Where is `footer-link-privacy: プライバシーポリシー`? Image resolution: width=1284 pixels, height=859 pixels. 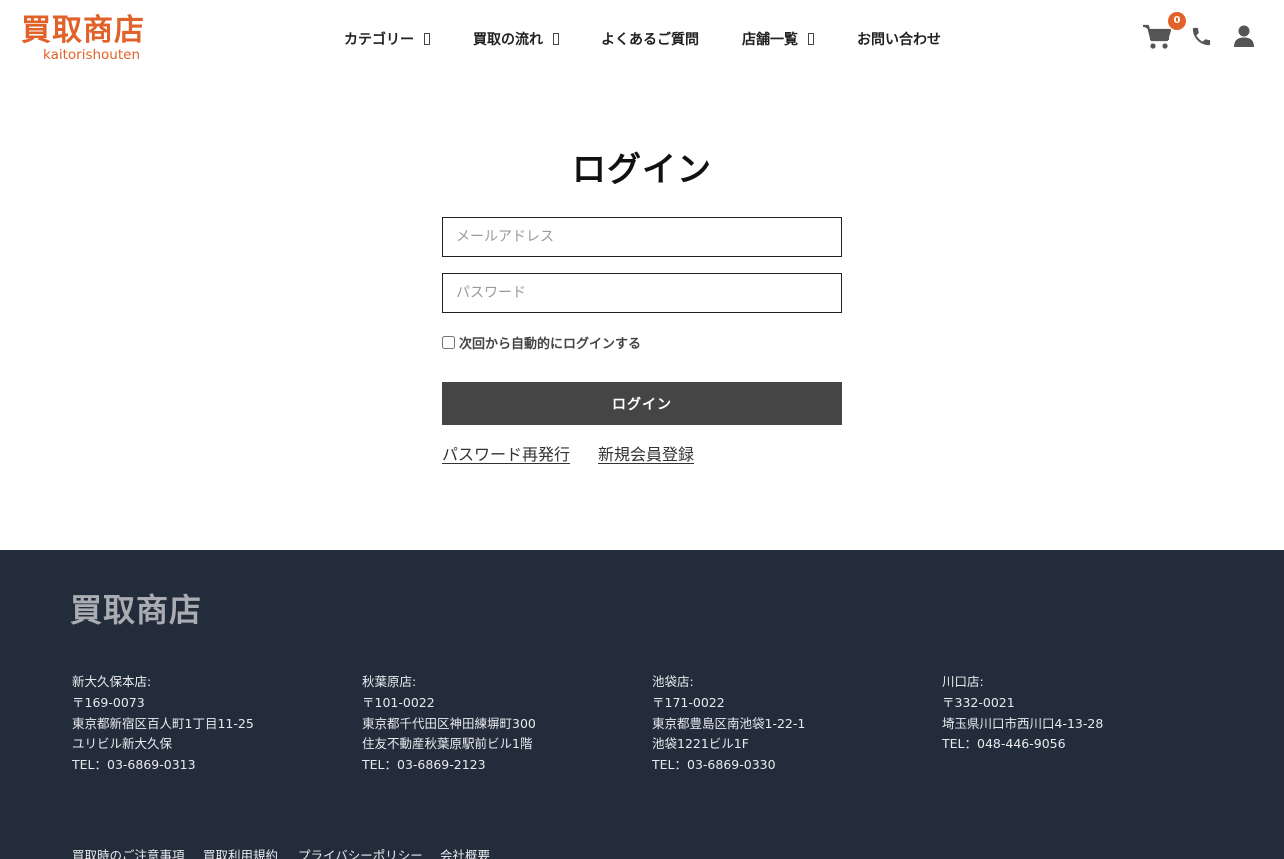 footer-link-privacy: プライバシーポリシー is located at coordinates (360, 852).